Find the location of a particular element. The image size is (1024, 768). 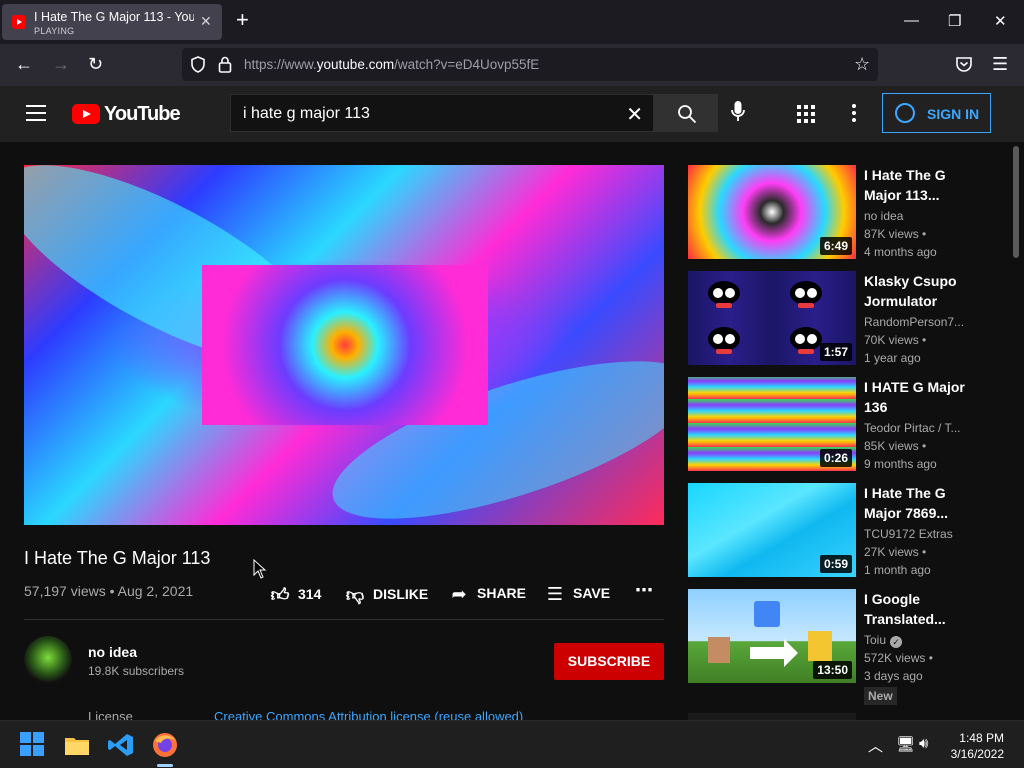

bookmark-star-icon: ☆ is located at coordinates (862, 64).